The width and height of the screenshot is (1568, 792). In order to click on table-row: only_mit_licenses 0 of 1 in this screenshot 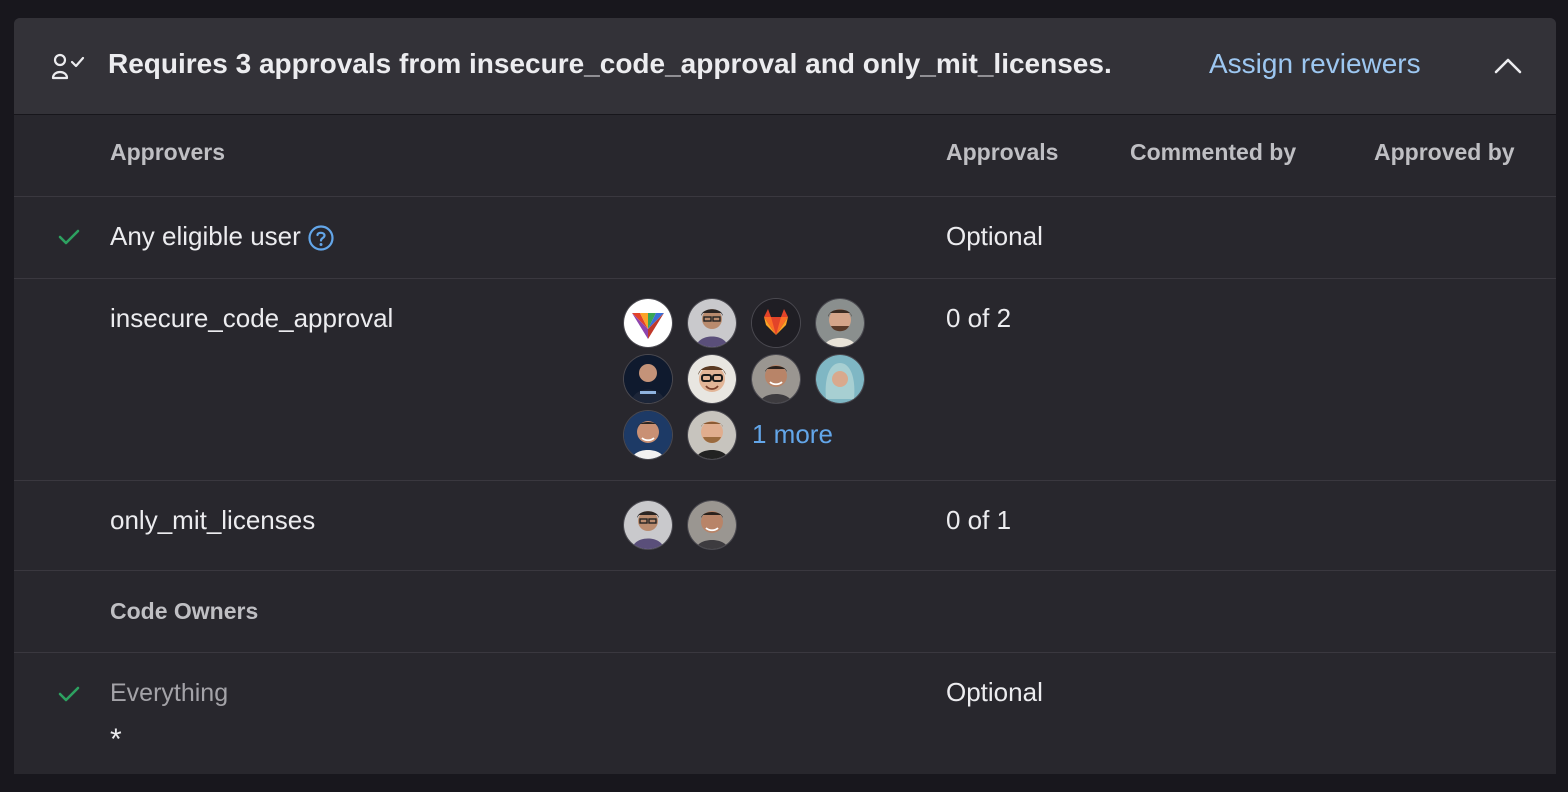, I will do `click(785, 526)`.